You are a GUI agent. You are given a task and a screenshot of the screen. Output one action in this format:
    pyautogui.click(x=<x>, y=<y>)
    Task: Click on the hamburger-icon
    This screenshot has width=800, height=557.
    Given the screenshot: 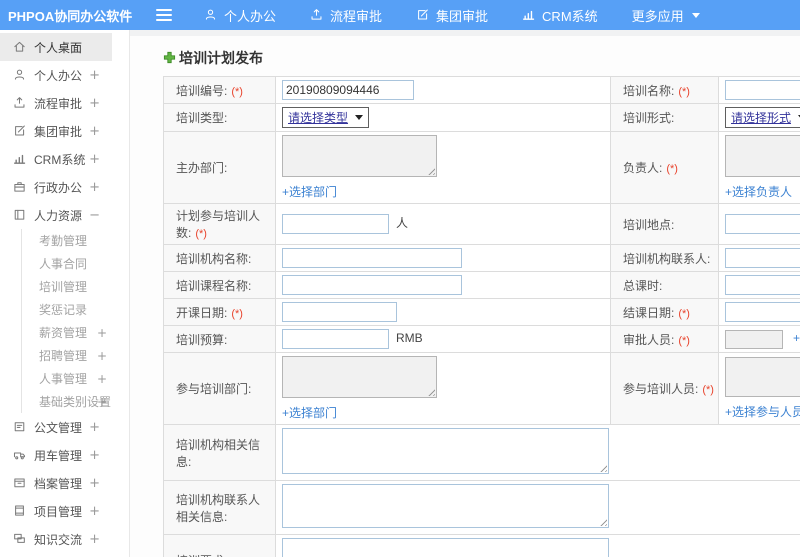 What is the action you would take?
    pyautogui.click(x=164, y=15)
    